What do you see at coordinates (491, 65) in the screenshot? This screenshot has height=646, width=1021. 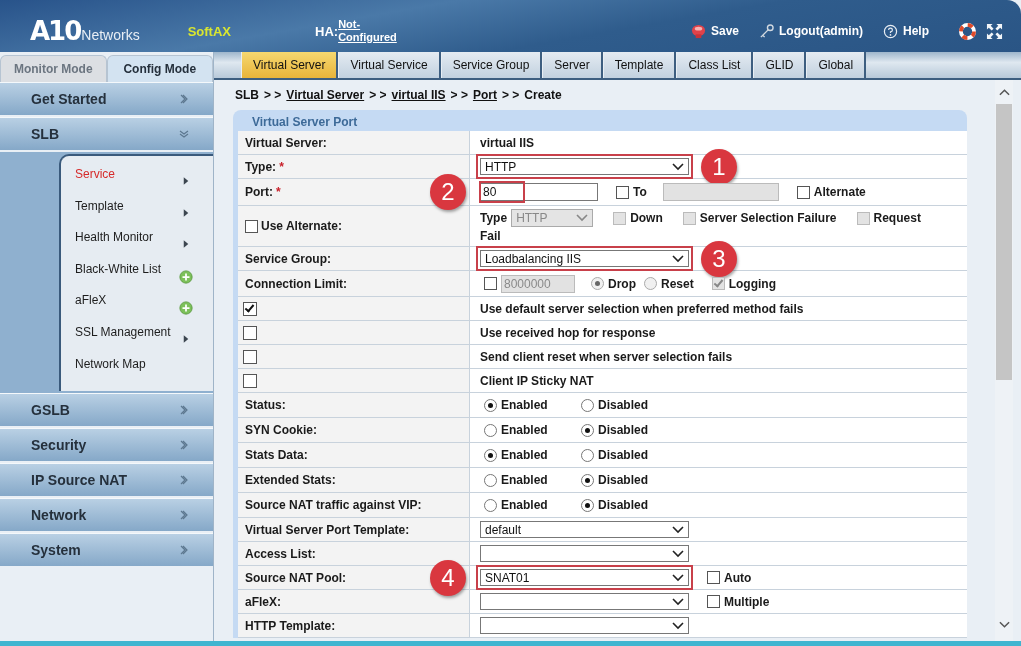 I see `tab: Service Group` at bounding box center [491, 65].